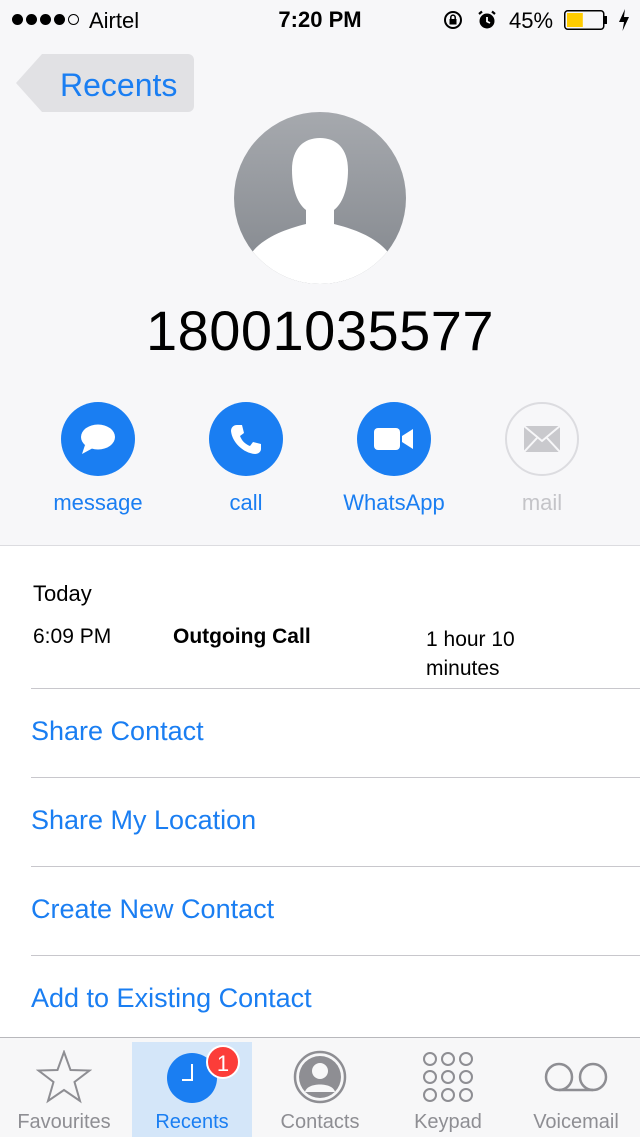 The width and height of the screenshot is (640, 1137). Describe the element at coordinates (487, 19) in the screenshot. I see `alarm-icon` at that location.